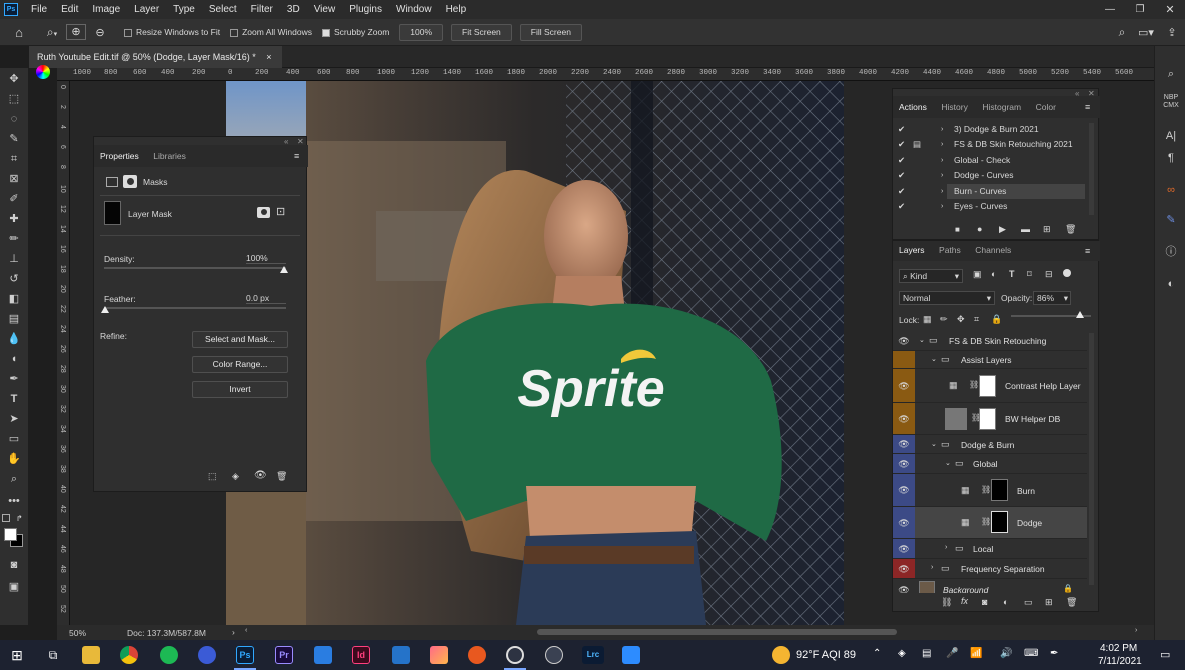  What do you see at coordinates (10, 534) in the screenshot?
I see `foreground-color-swatch` at bounding box center [10, 534].